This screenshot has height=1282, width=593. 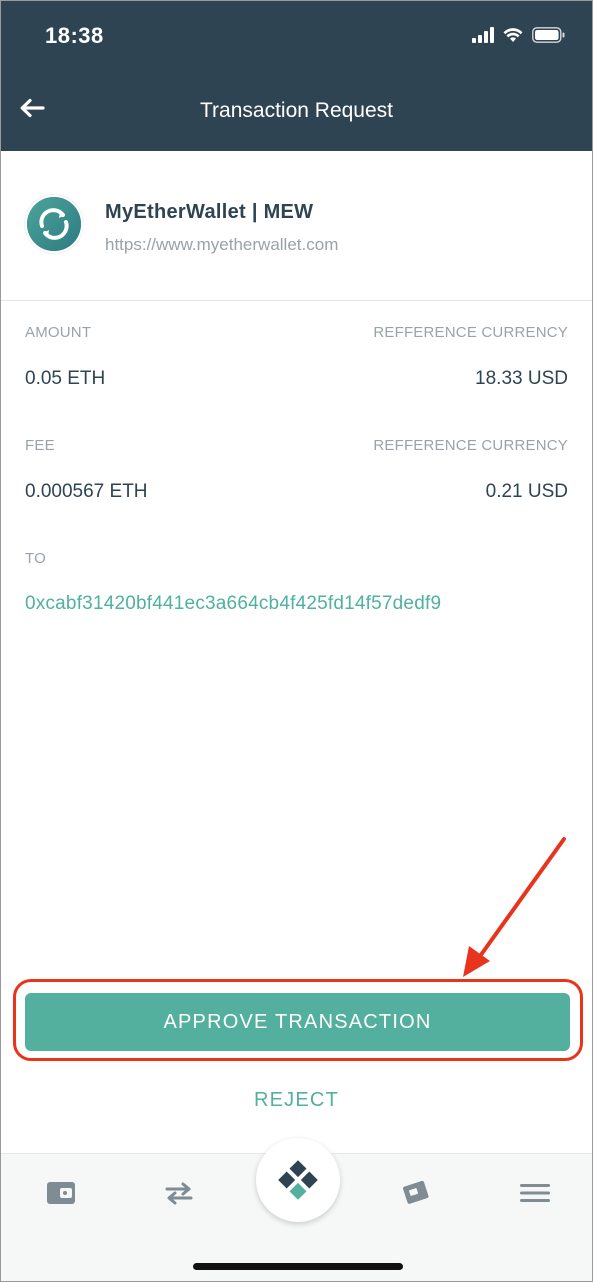 I want to click on nav-cards, so click(x=417, y=1193).